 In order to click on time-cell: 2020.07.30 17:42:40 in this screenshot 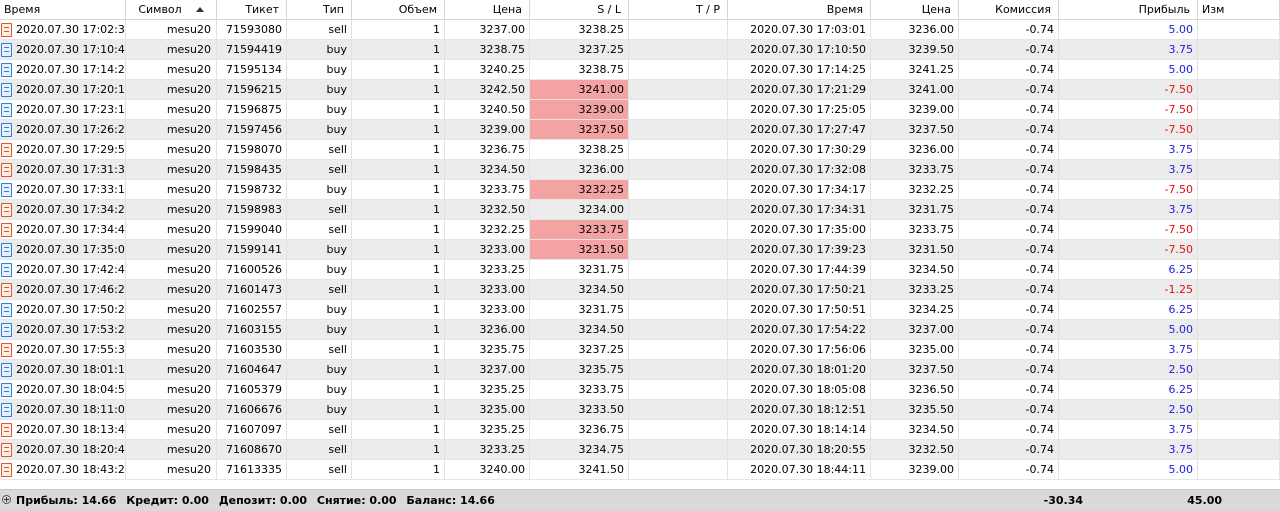, I will do `click(63, 270)`.